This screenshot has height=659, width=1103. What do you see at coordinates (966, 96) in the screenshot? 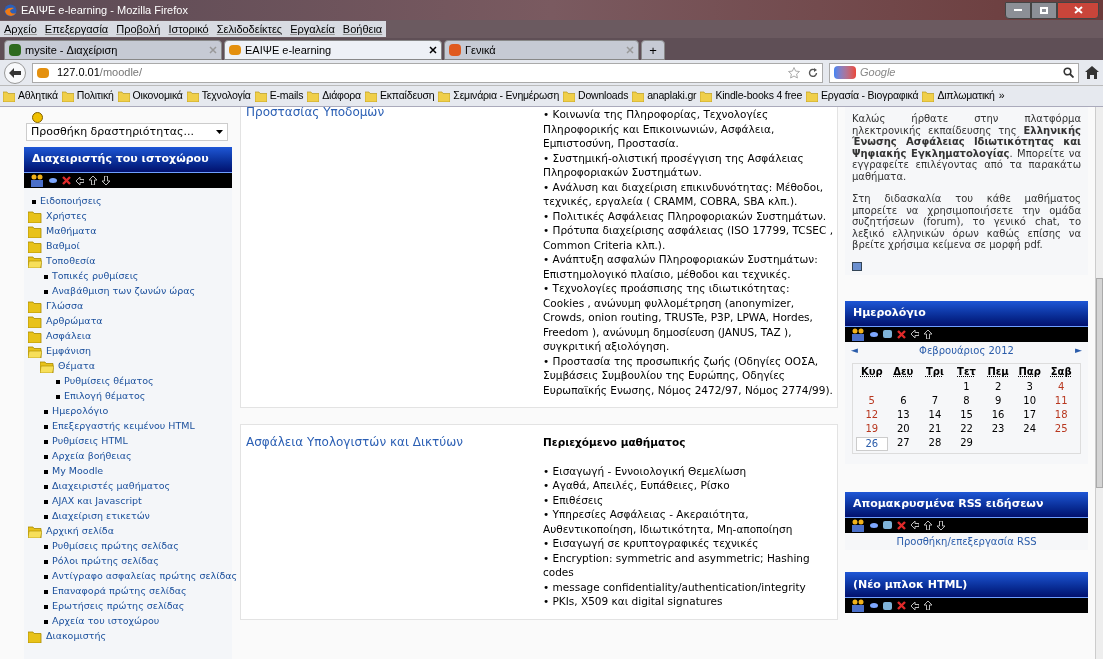
I see `bookmark-link: Διπλωματική` at bounding box center [966, 96].